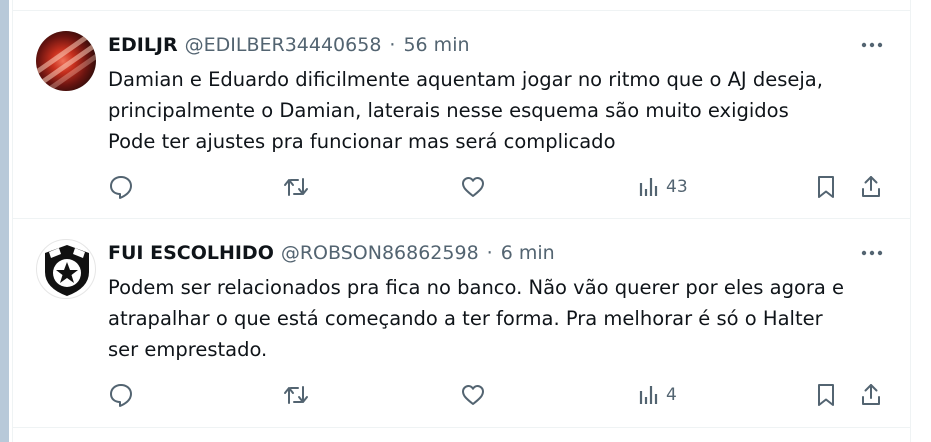  What do you see at coordinates (380, 253) in the screenshot?
I see `user-handle: @ROBSON86862598` at bounding box center [380, 253].